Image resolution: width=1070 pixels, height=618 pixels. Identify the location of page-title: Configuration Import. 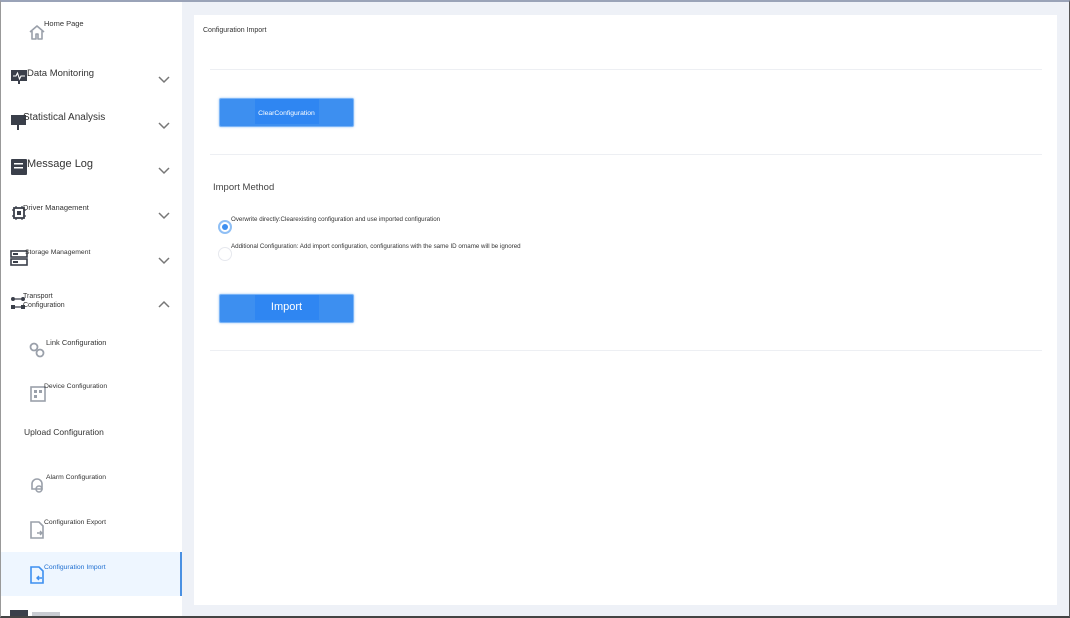
(235, 30).